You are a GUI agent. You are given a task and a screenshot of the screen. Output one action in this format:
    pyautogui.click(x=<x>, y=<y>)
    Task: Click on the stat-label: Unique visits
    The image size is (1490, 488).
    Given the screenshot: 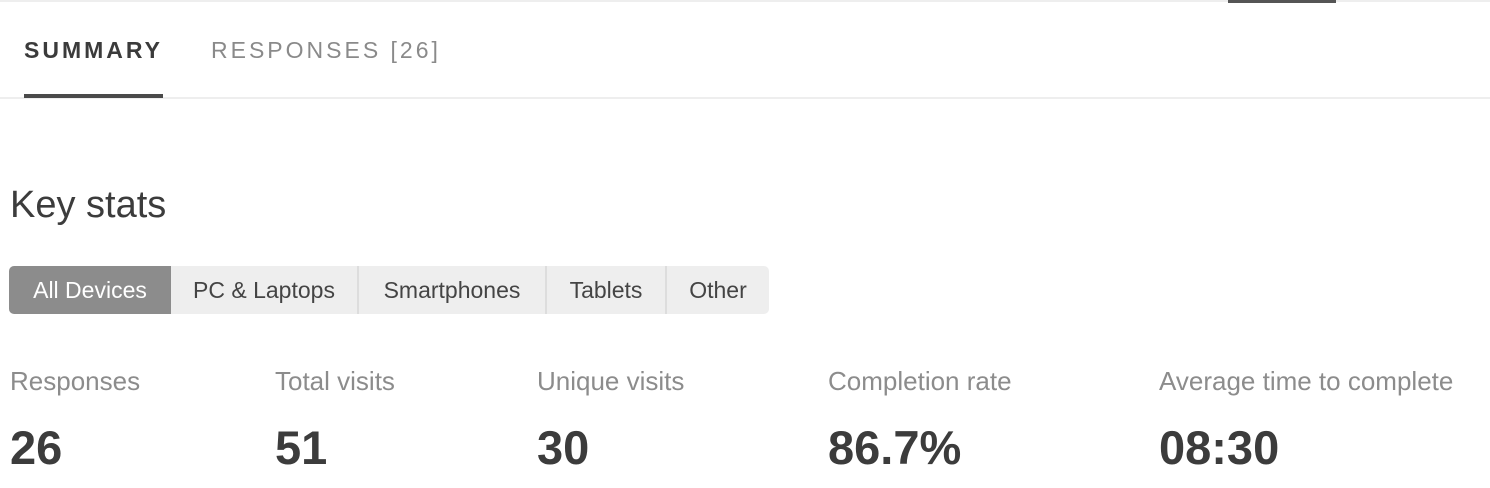 What is the action you would take?
    pyautogui.click(x=611, y=381)
    